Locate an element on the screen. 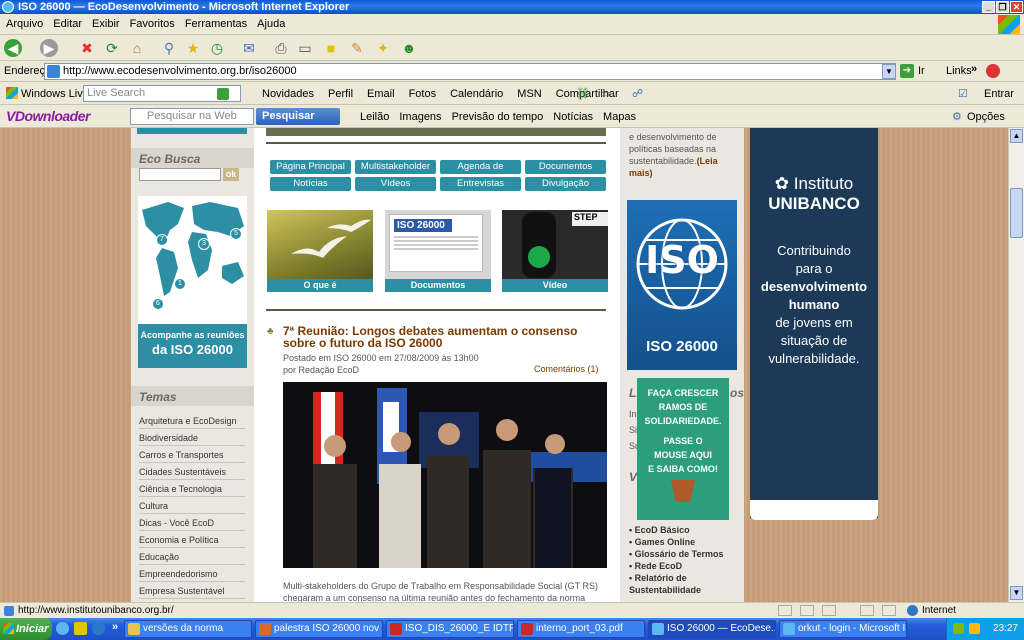 Image resolution: width=1024 pixels, height=640 pixels. favorites-icon: ★ is located at coordinates (193, 48).